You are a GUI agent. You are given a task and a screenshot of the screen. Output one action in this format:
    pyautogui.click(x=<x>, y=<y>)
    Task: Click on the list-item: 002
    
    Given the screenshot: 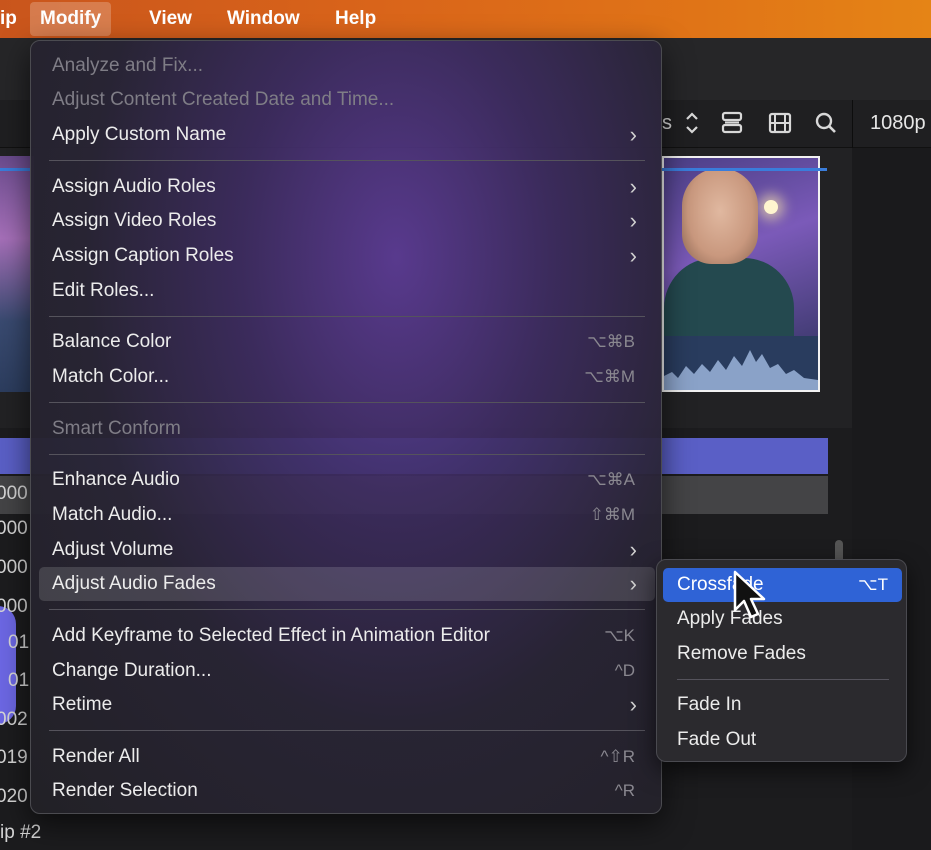 What is the action you would take?
    pyautogui.click(x=14, y=719)
    